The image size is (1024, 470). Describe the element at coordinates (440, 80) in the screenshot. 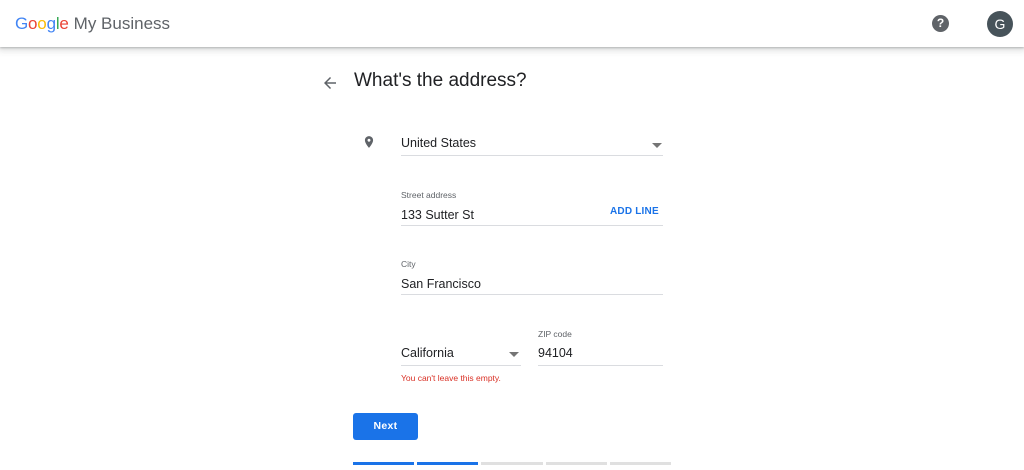

I see `page-title: What's the address?` at that location.